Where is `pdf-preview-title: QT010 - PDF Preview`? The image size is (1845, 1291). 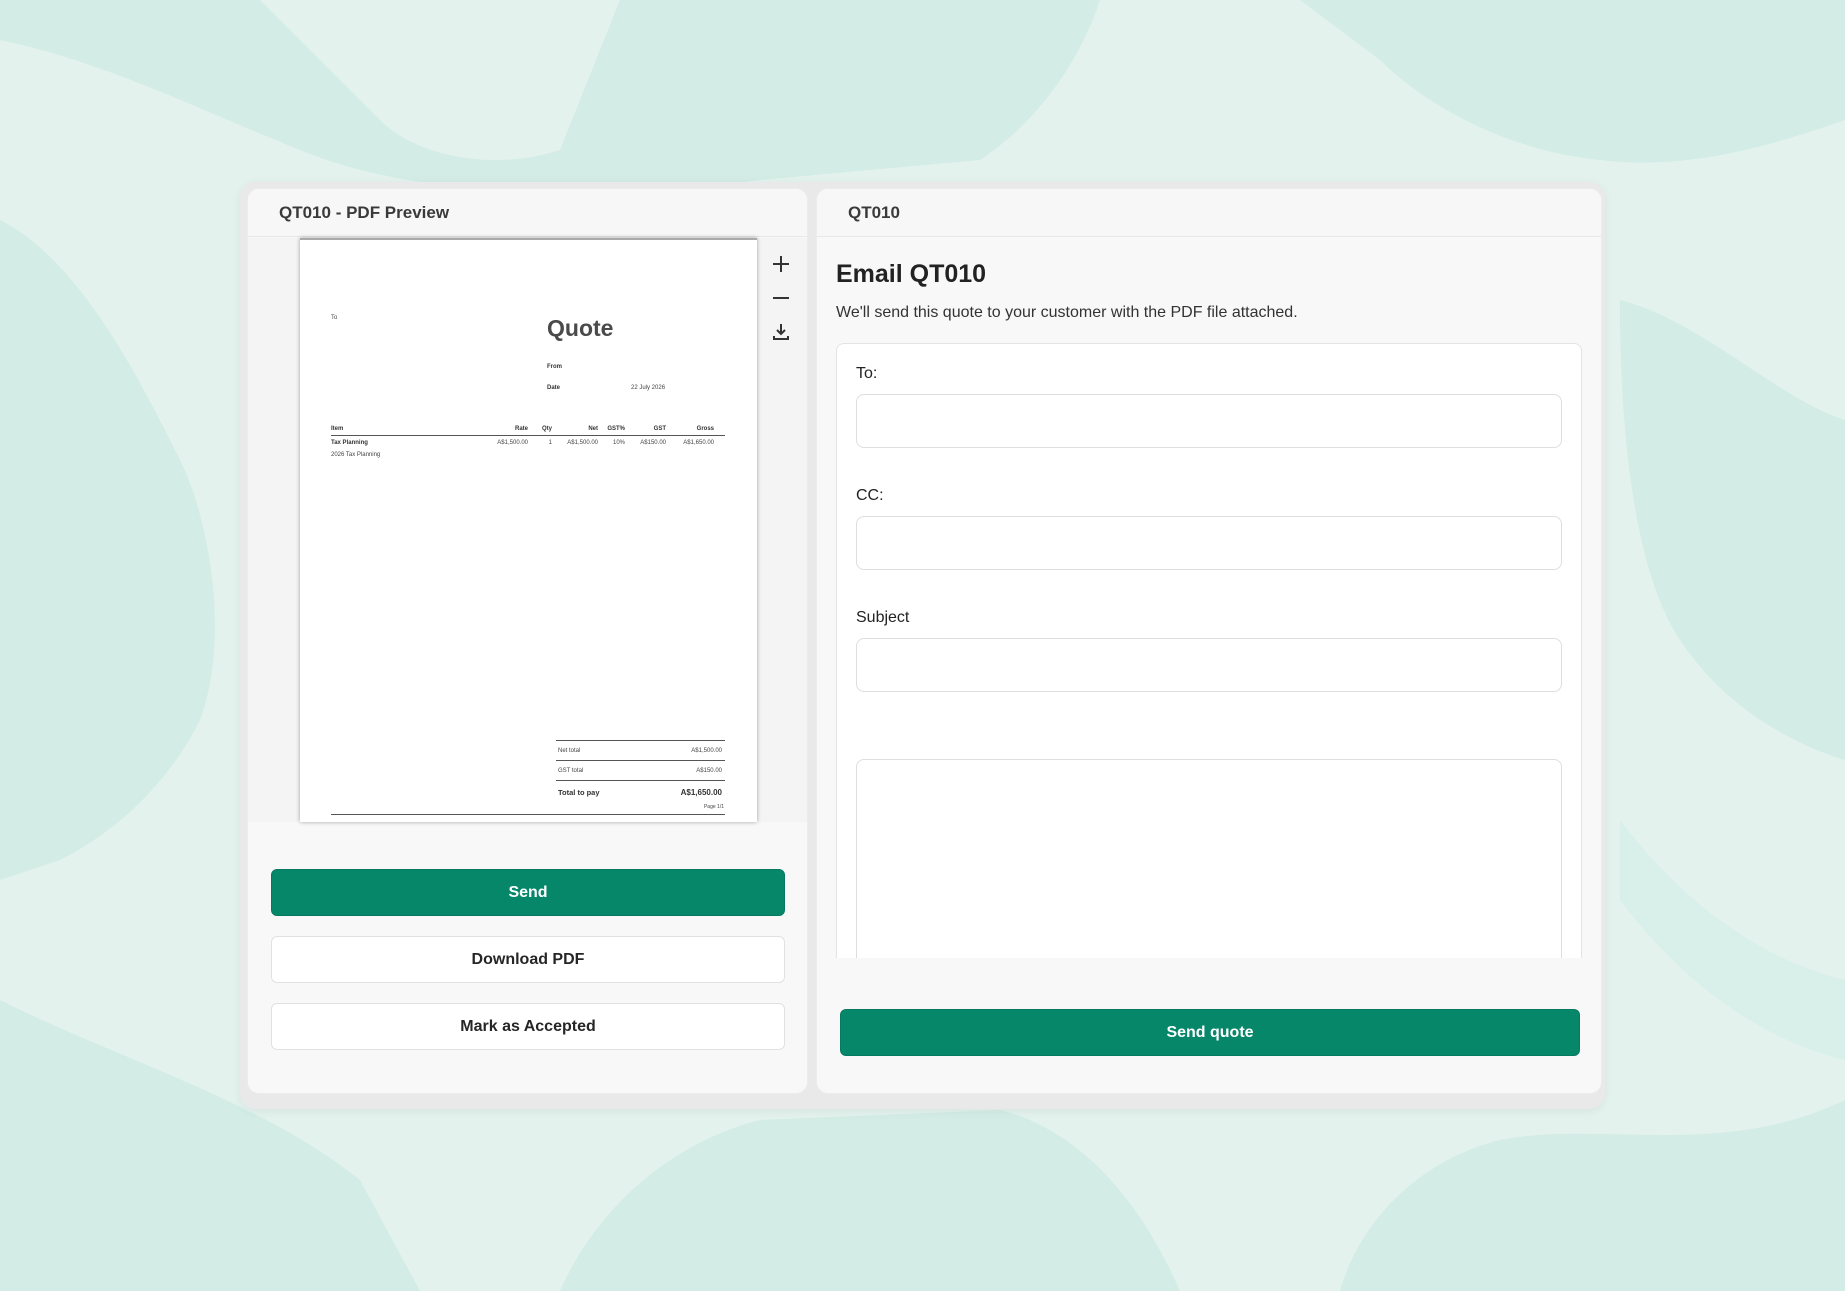
pdf-preview-title: QT010 - PDF Preview is located at coordinates (527, 213).